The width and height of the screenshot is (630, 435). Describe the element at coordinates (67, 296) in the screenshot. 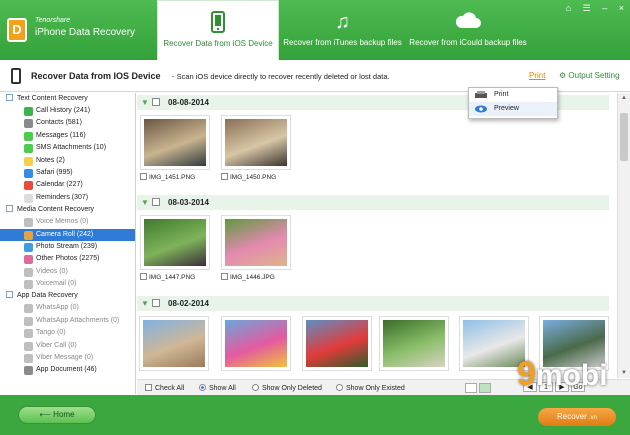

I see `sidebar-category: App Data Recovery` at that location.